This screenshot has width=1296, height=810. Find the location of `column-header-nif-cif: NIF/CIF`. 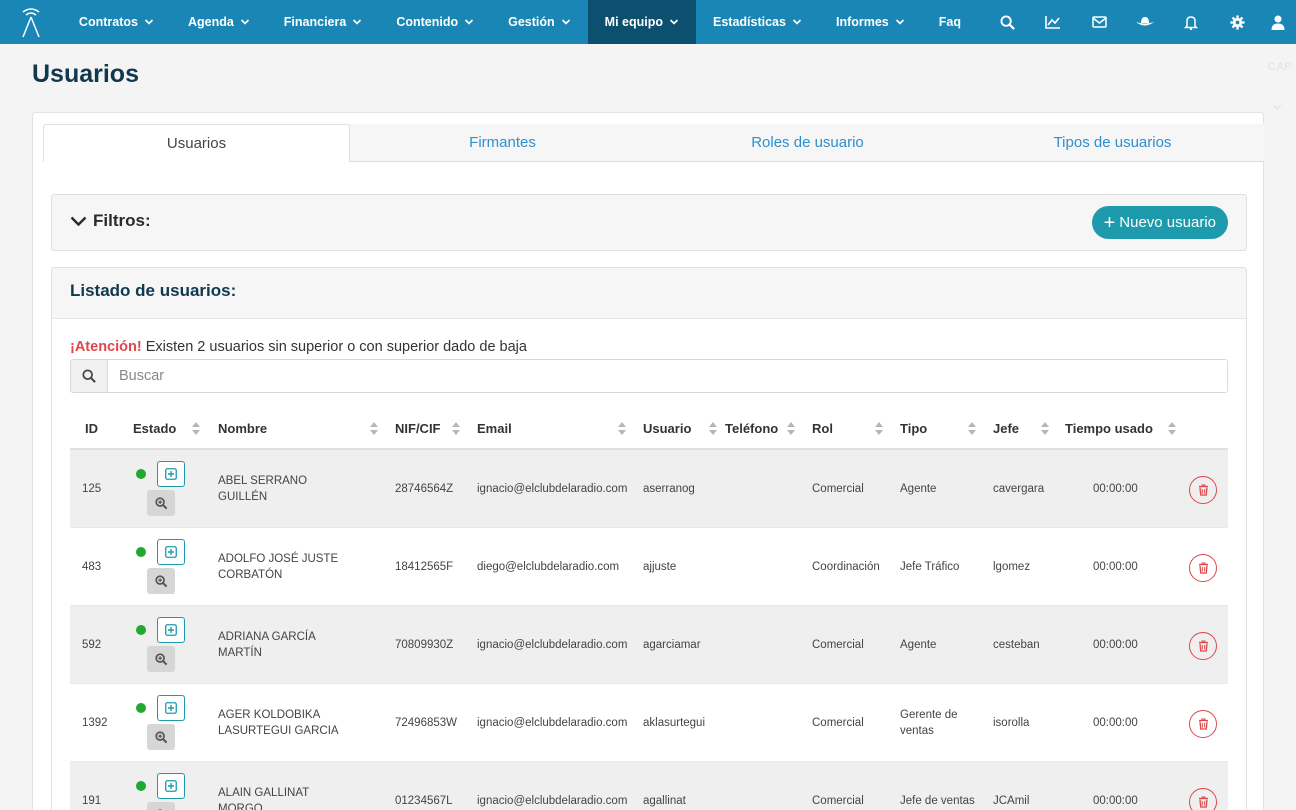

column-header-nif-cif: NIF/CIF is located at coordinates (418, 428).